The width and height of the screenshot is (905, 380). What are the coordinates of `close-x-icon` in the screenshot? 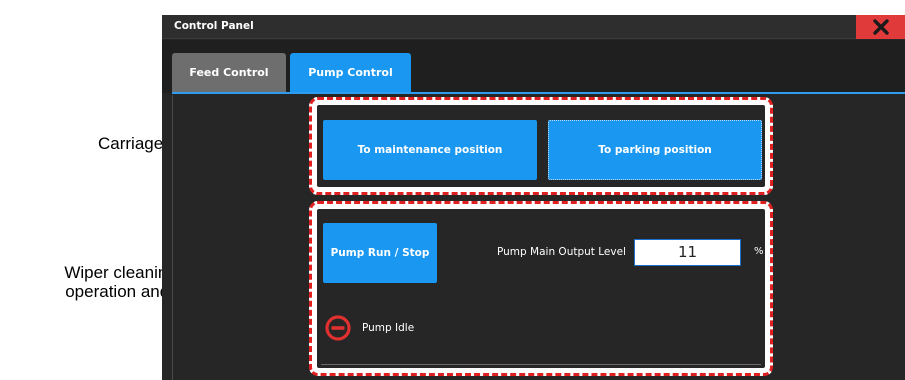 It's located at (880, 27).